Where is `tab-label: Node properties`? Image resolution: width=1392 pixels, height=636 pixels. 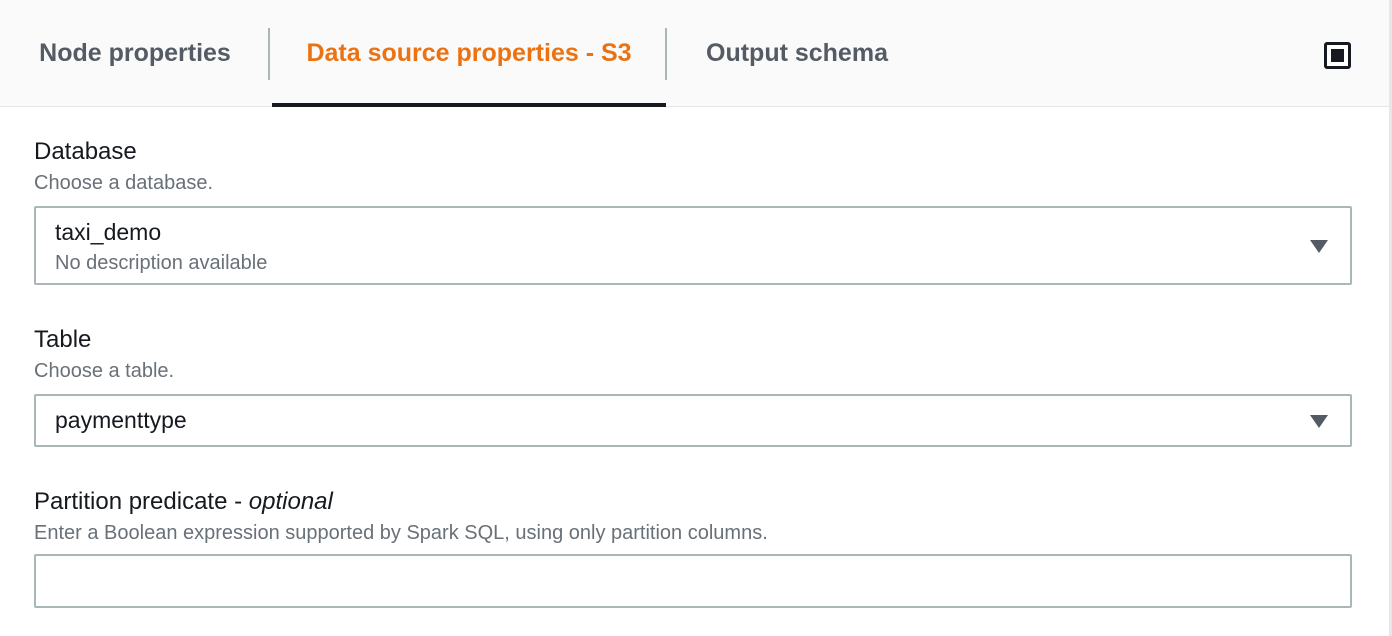
tab-label: Node properties is located at coordinates (135, 53).